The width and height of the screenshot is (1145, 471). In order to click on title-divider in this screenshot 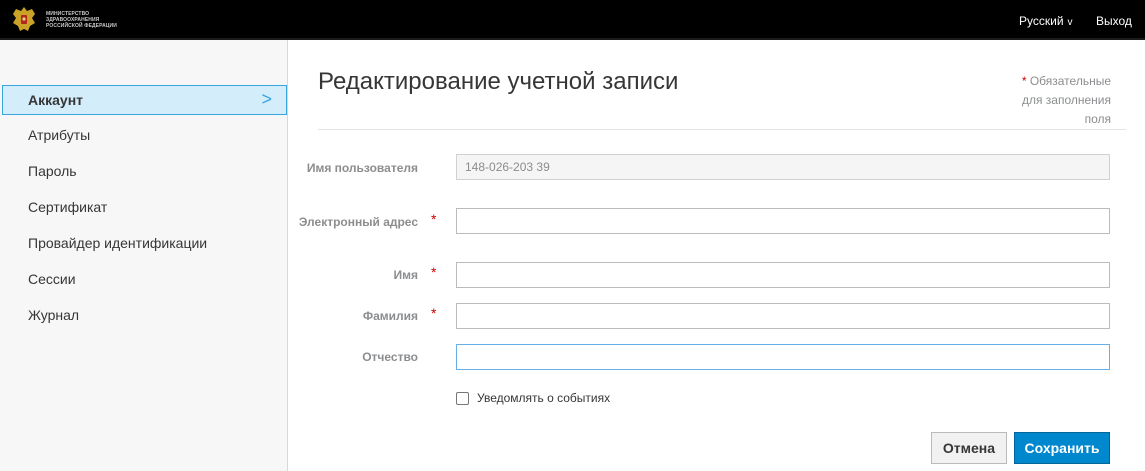, I will do `click(722, 129)`.